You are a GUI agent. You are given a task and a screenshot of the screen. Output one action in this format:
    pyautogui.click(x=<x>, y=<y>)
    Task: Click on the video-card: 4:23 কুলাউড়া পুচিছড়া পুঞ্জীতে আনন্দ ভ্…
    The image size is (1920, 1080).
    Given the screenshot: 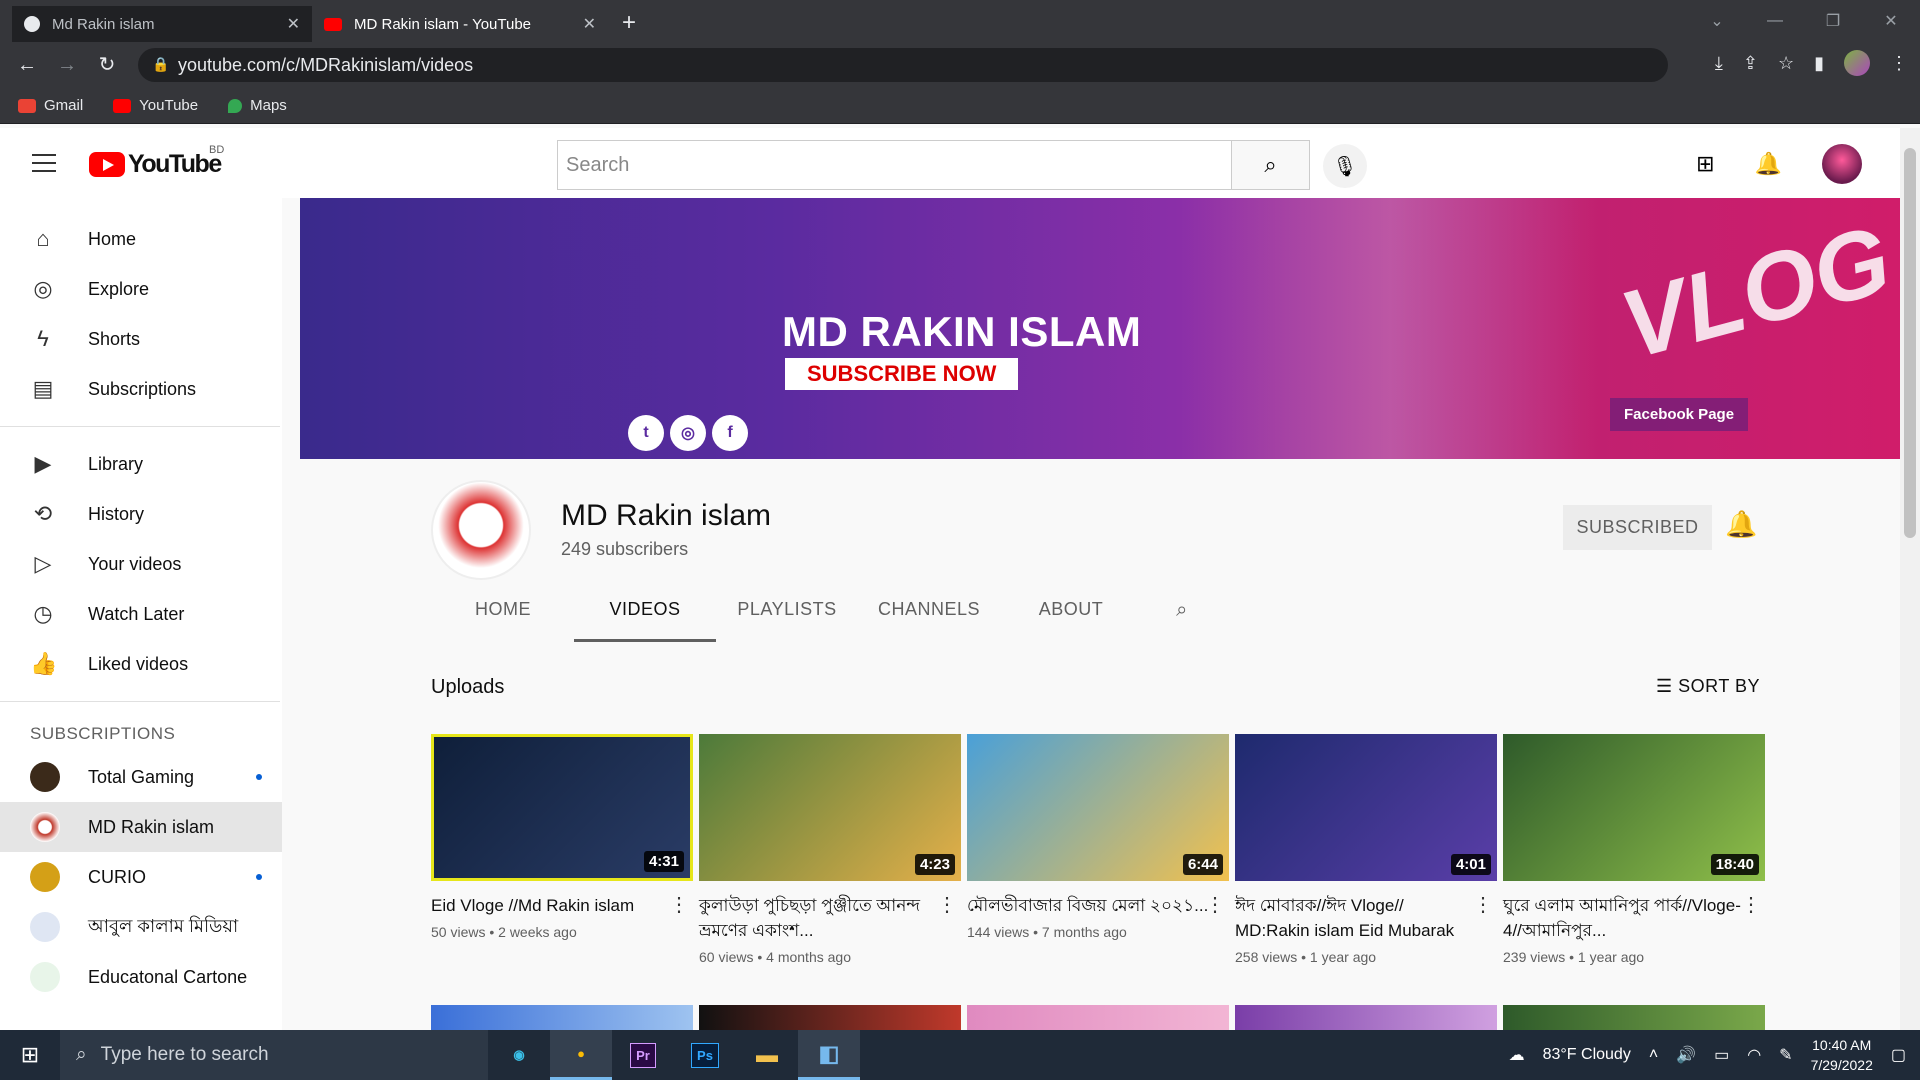 What is the action you would take?
    pyautogui.click(x=830, y=849)
    